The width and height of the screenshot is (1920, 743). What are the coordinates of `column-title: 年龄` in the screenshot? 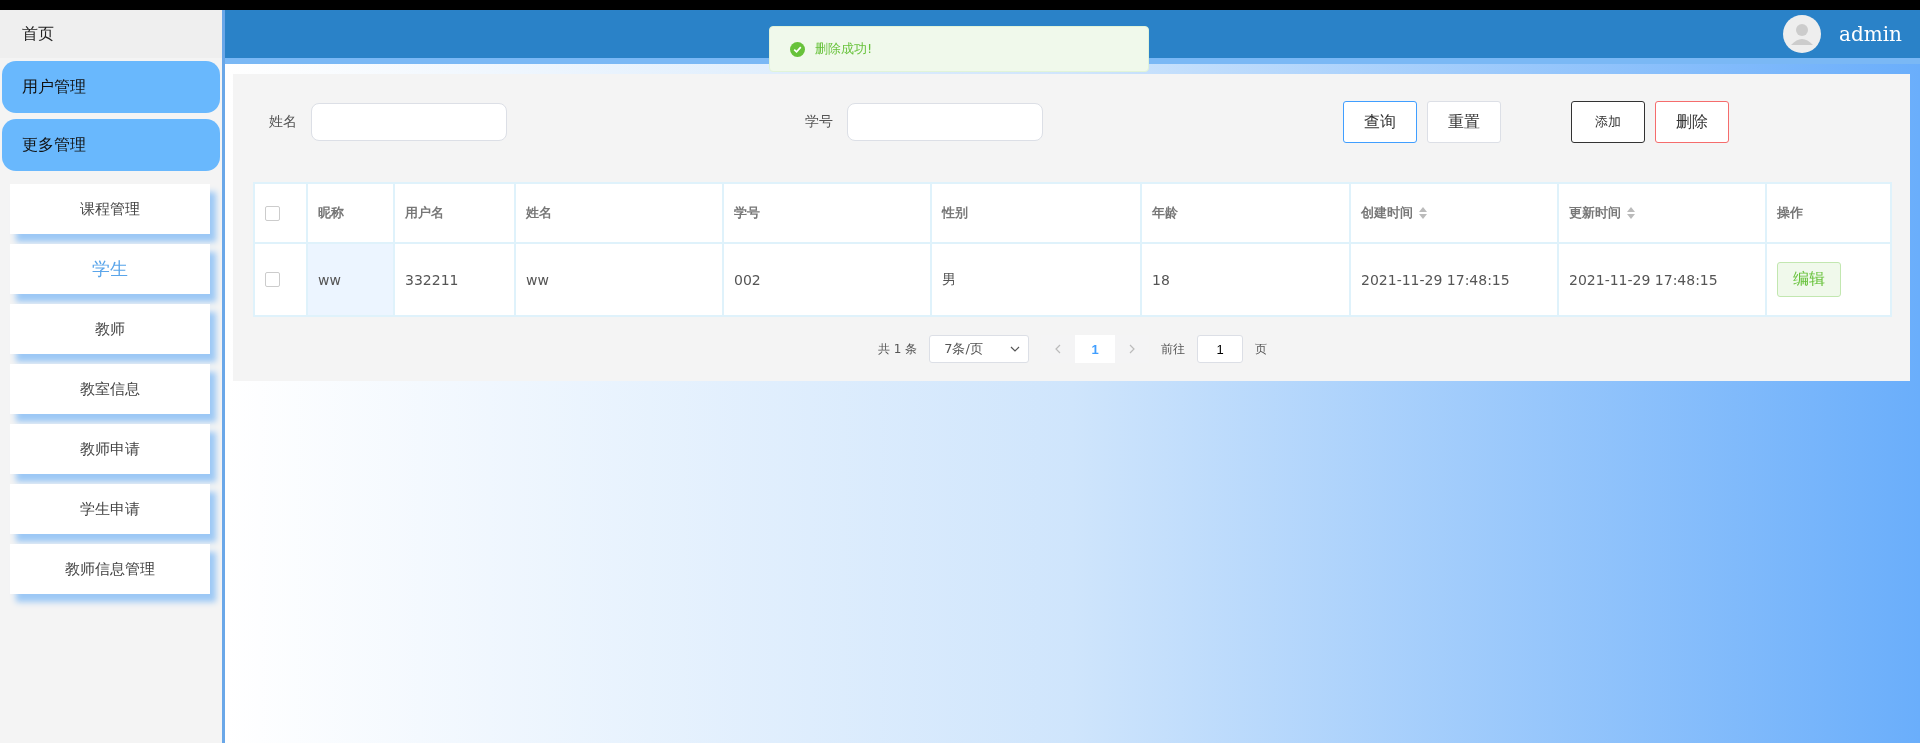 It's located at (1165, 213).